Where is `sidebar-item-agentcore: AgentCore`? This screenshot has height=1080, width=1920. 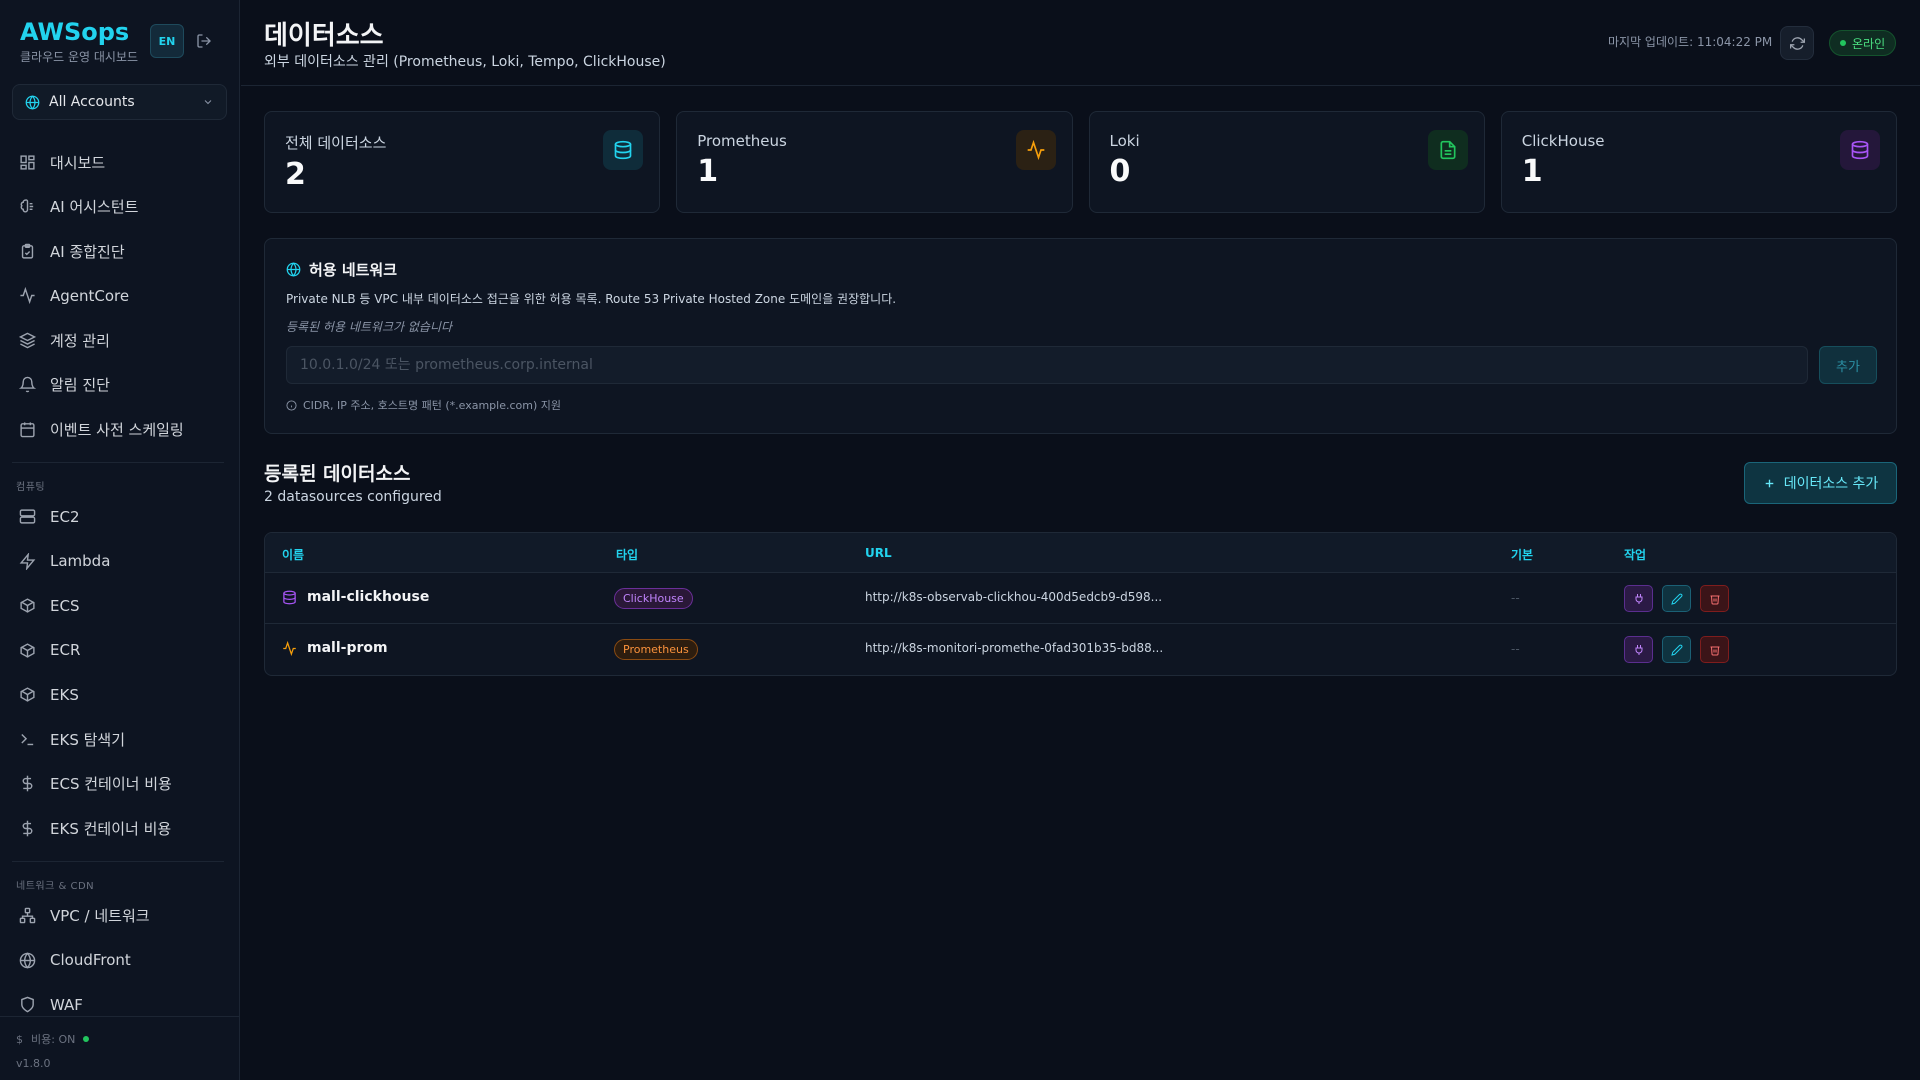 sidebar-item-agentcore: AgentCore is located at coordinates (120, 296).